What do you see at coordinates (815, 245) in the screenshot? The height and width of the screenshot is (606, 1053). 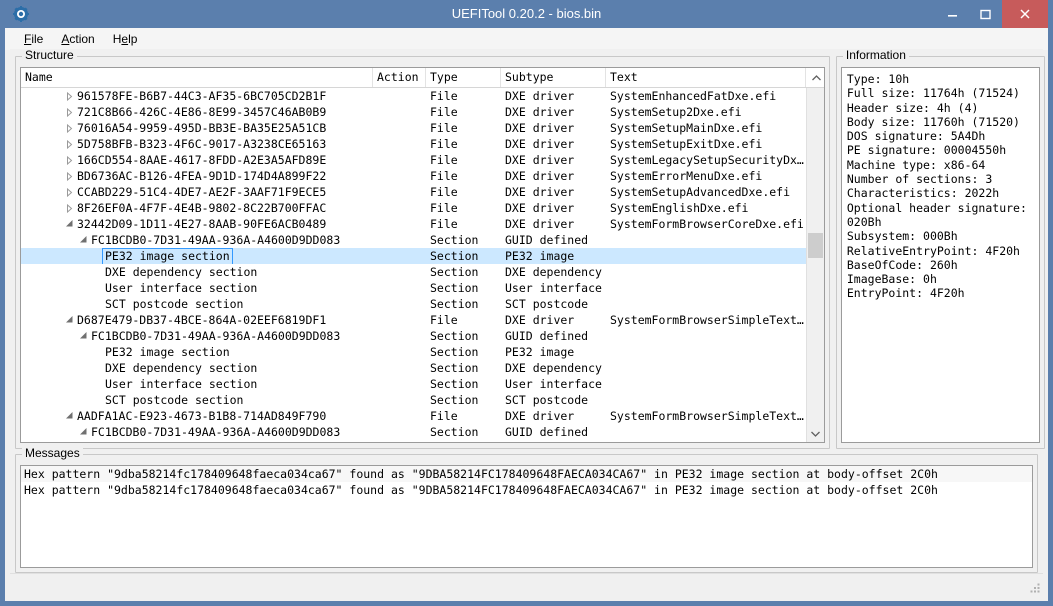 I see `scroll-thumb` at bounding box center [815, 245].